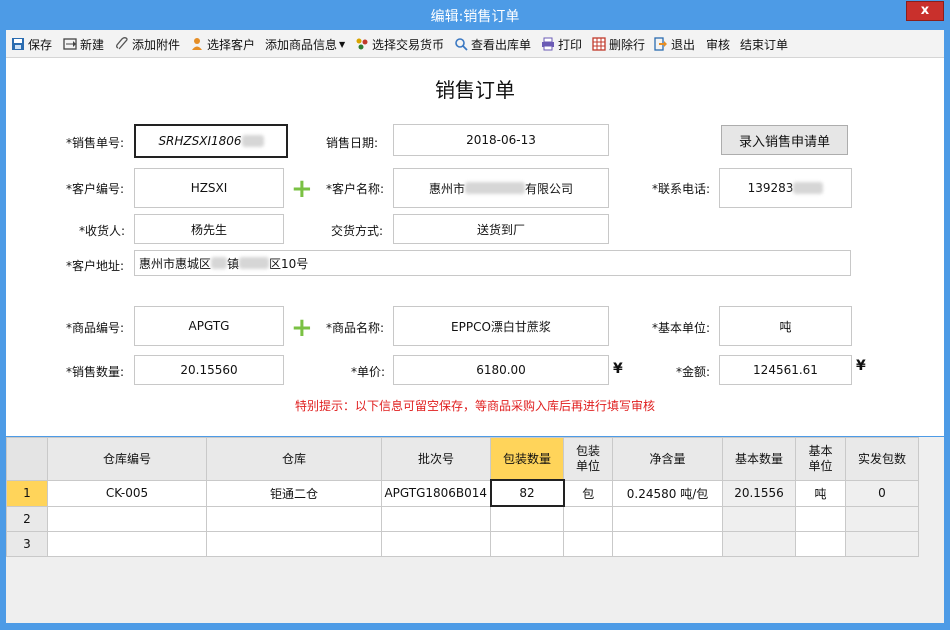  I want to click on table-row: 3, so click(462, 544).